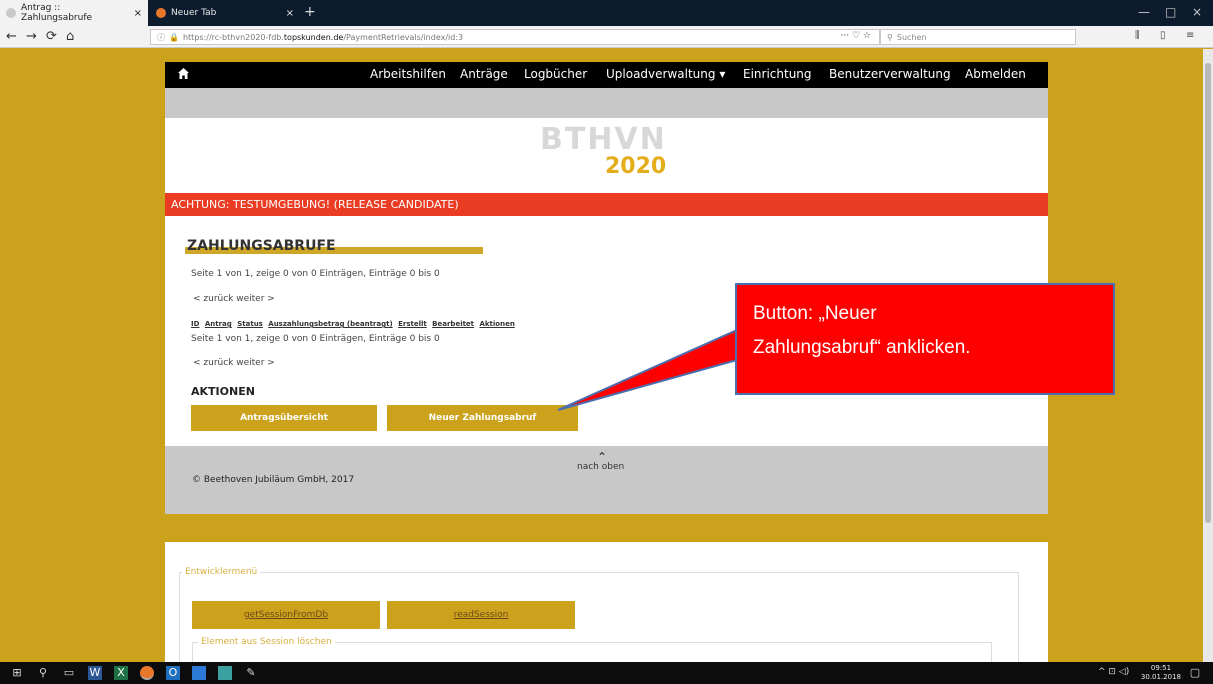 The image size is (1213, 684). I want to click on sidebar-icon: ▯, so click(1163, 35).